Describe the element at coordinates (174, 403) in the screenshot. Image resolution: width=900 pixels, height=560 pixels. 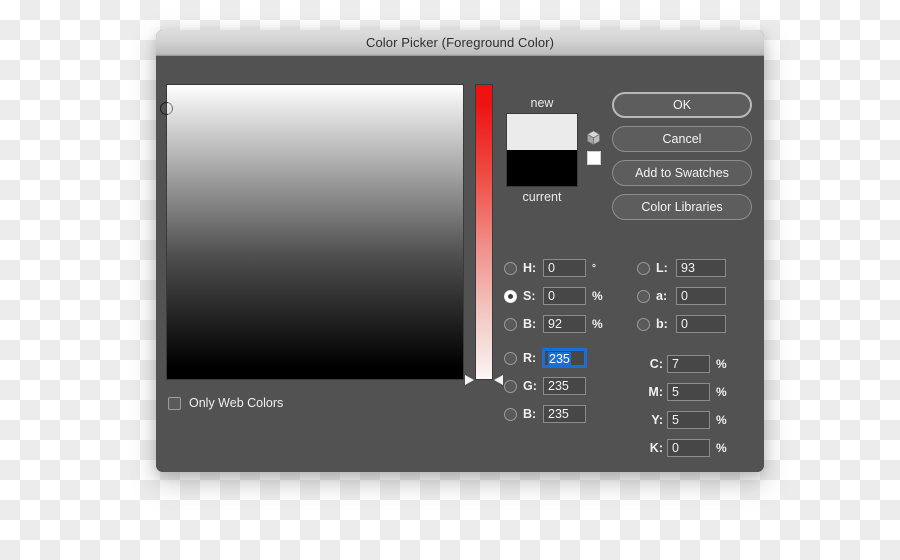
I see `only-web-colors-checkbox` at that location.